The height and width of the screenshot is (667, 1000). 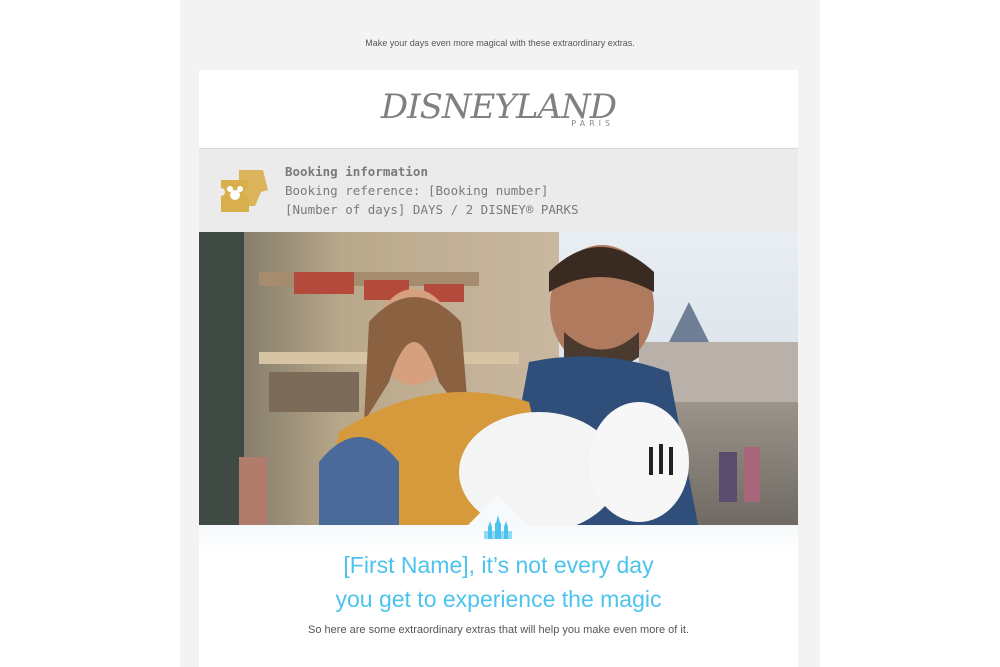 What do you see at coordinates (498, 599) in the screenshot?
I see `headline-line-2: you get to experience the magic` at bounding box center [498, 599].